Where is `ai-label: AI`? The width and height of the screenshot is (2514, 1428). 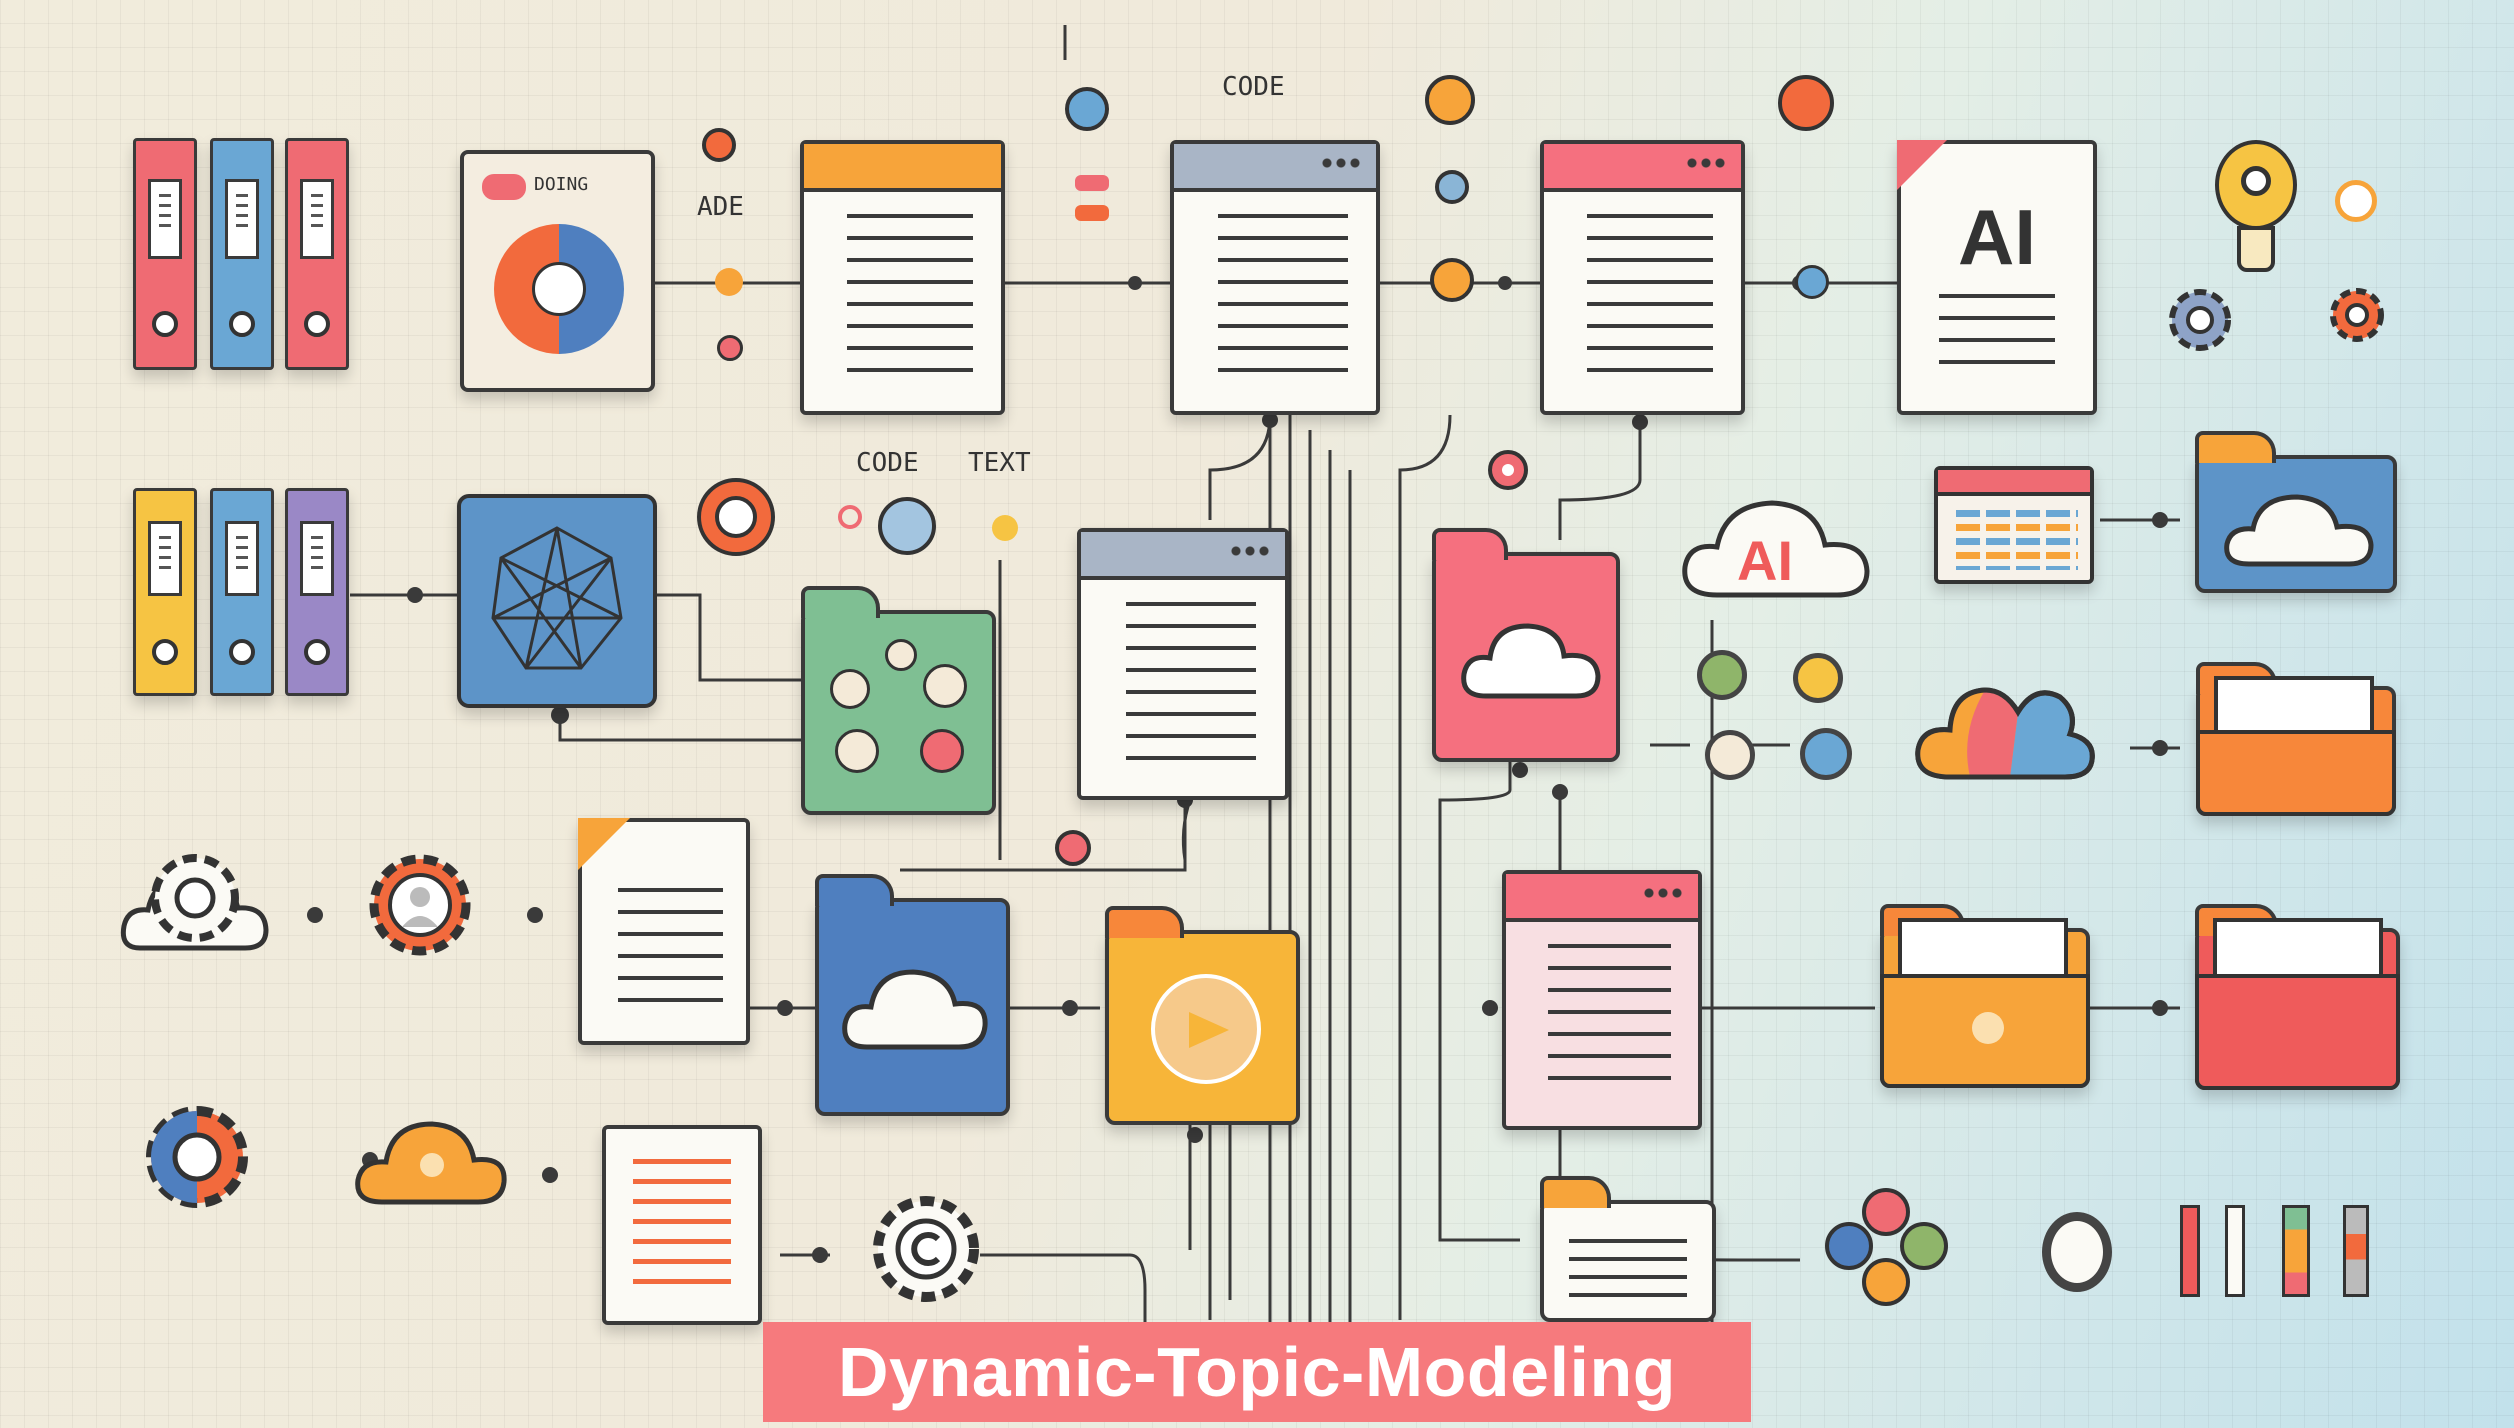
ai-label: AI is located at coordinates (1997, 237).